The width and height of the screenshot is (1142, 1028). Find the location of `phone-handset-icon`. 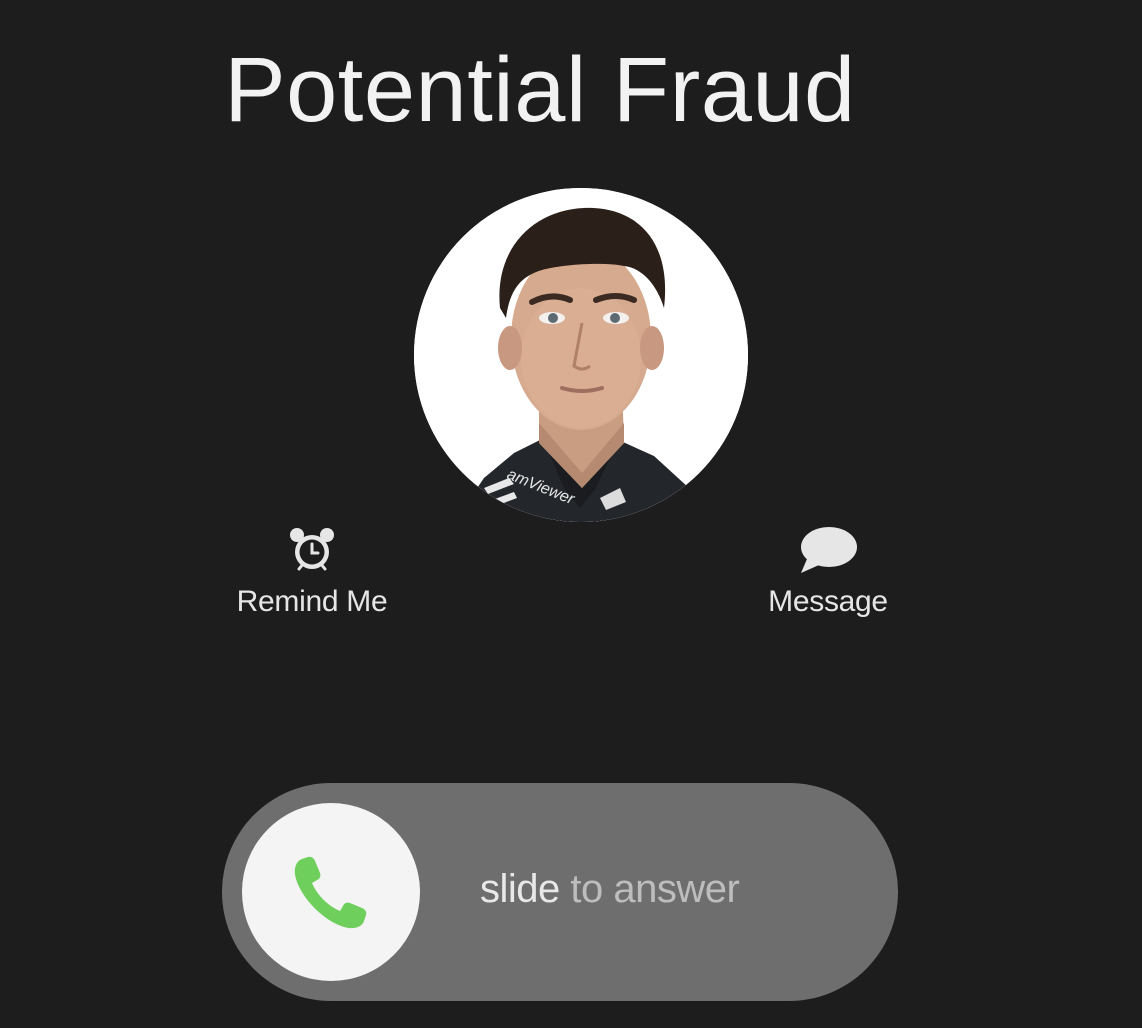

phone-handset-icon is located at coordinates (330, 892).